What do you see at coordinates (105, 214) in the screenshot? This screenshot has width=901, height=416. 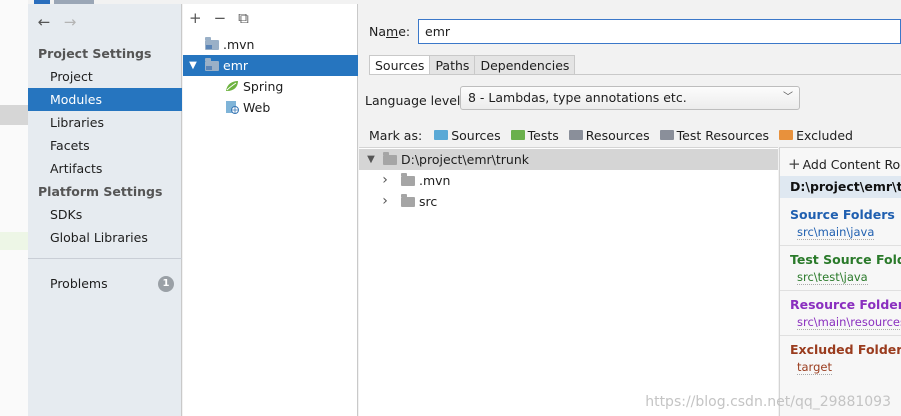 I see `sidebar-item-sdks: SDKs` at bounding box center [105, 214].